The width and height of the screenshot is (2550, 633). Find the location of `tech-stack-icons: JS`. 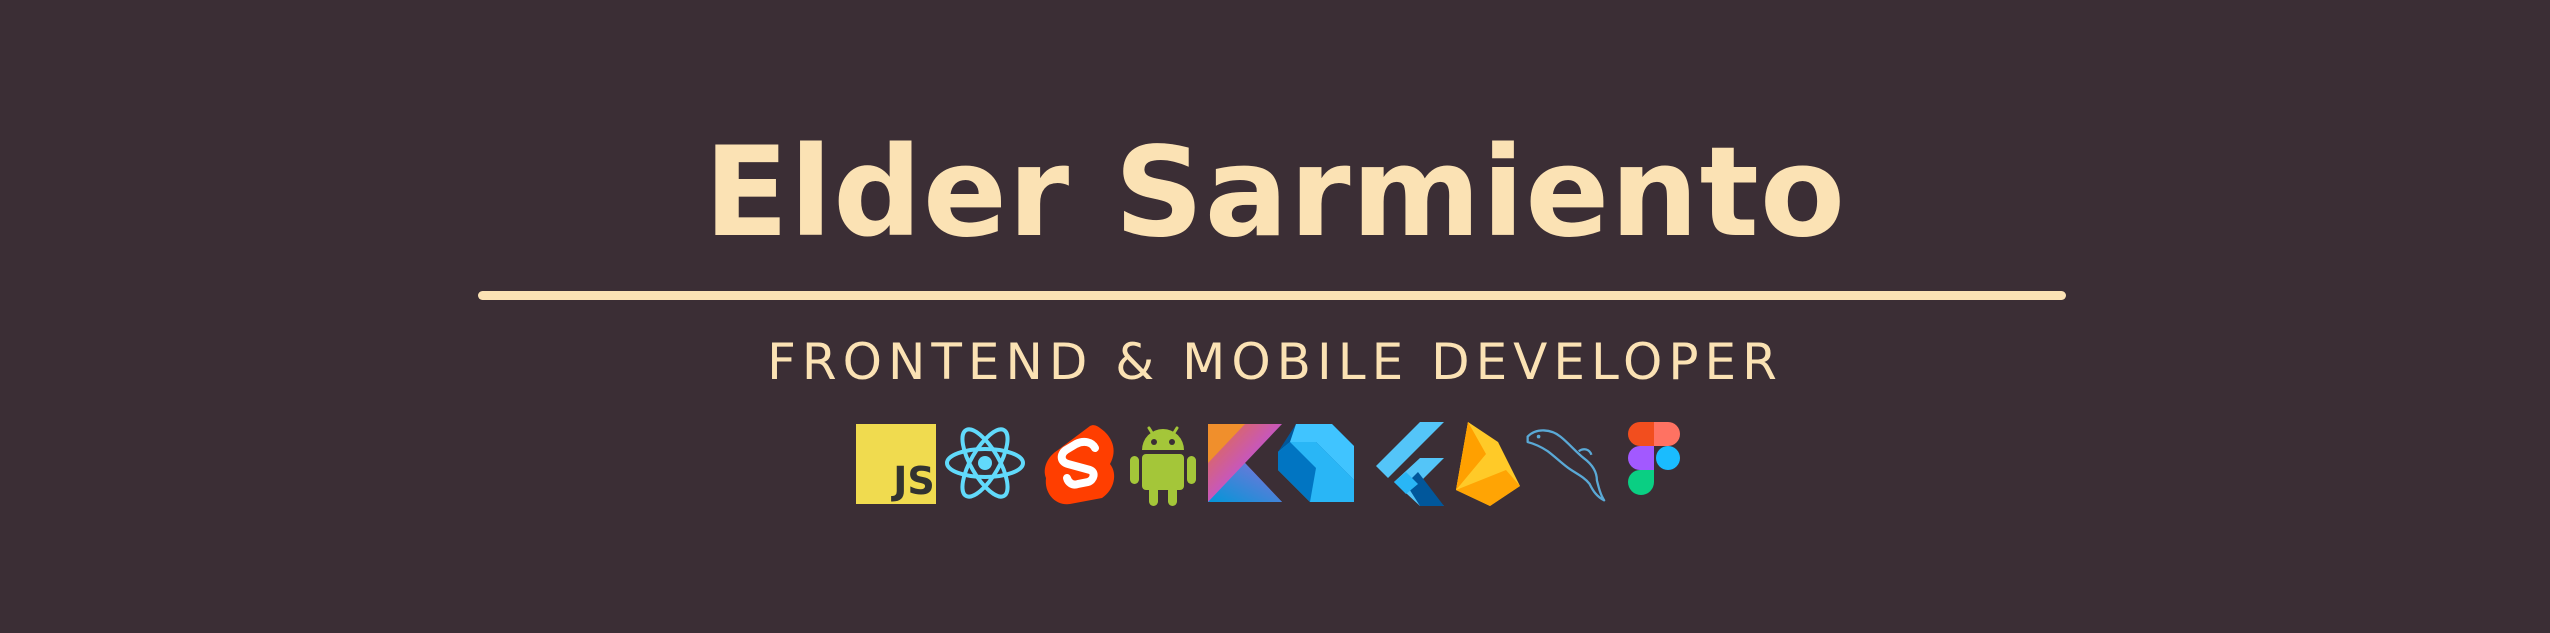

tech-stack-icons: JS is located at coordinates (1276, 465).